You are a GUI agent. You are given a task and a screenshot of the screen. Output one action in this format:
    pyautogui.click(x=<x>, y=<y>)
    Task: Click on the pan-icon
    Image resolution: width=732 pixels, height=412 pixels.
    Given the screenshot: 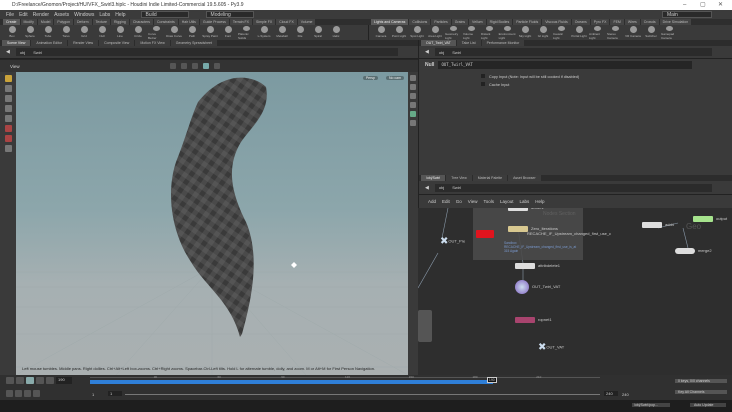 What is the action you would take?
    pyautogui.click(x=183, y=66)
    